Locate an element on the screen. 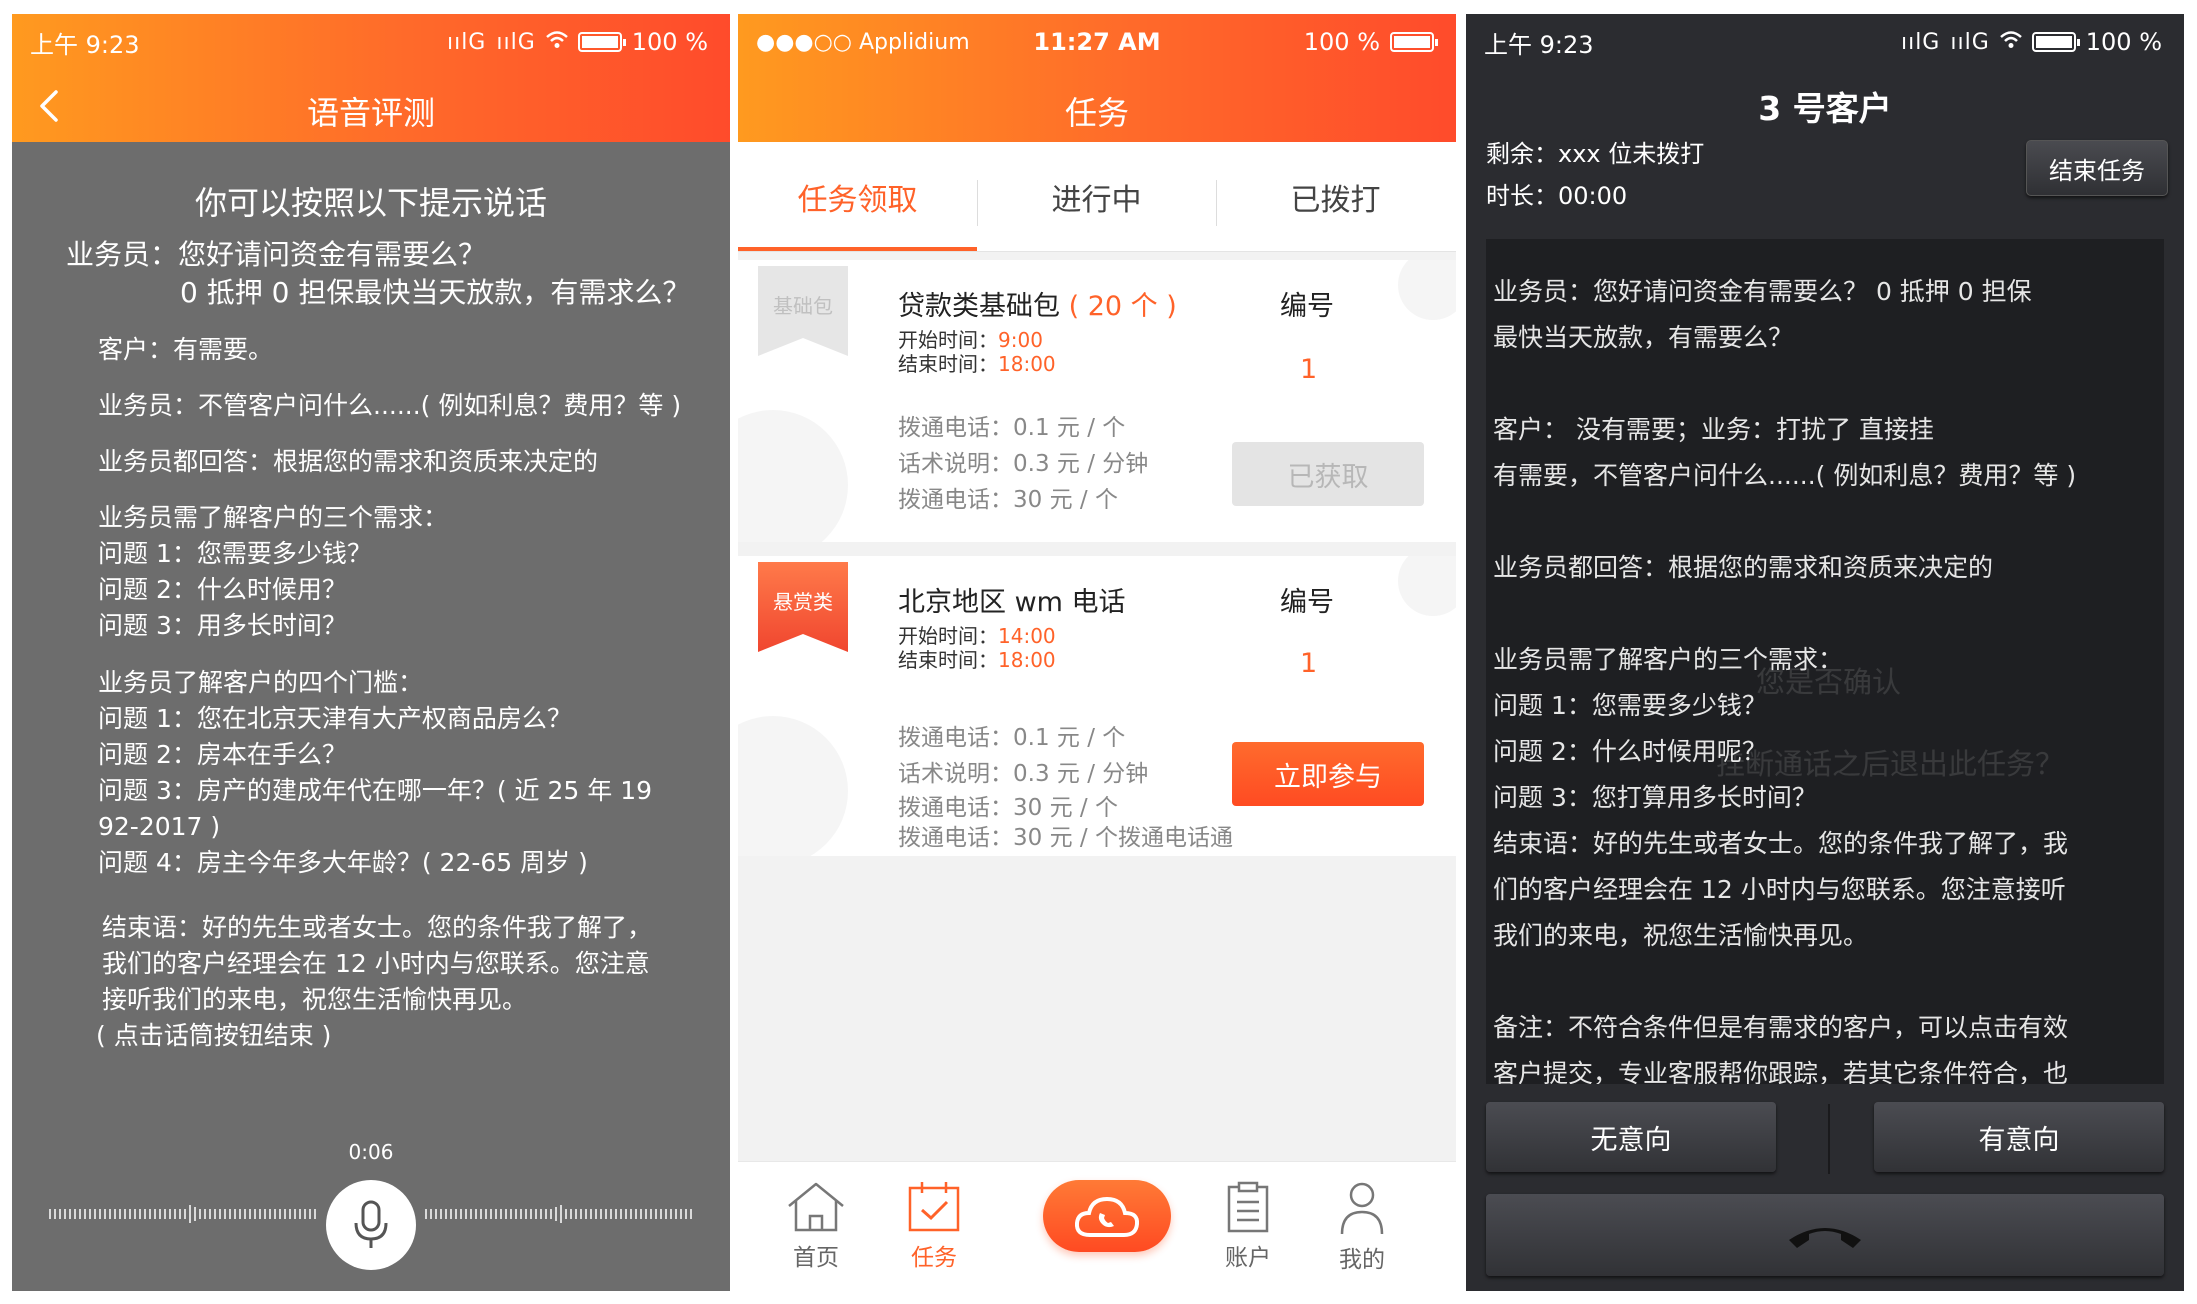  tab-dialed: 已拨打 is located at coordinates (1335, 197).